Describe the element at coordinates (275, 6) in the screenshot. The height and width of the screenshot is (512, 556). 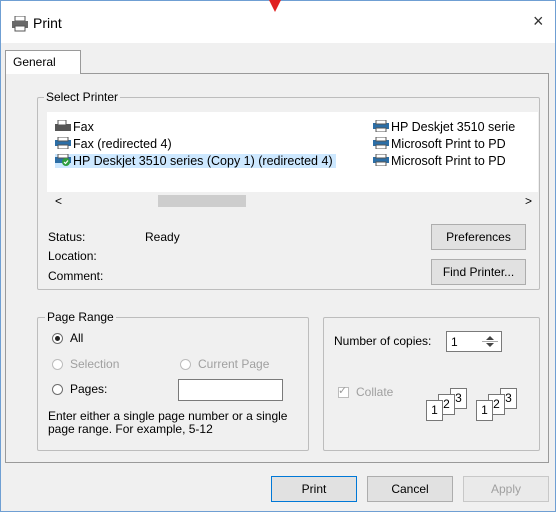
I see `pointer-marker` at that location.